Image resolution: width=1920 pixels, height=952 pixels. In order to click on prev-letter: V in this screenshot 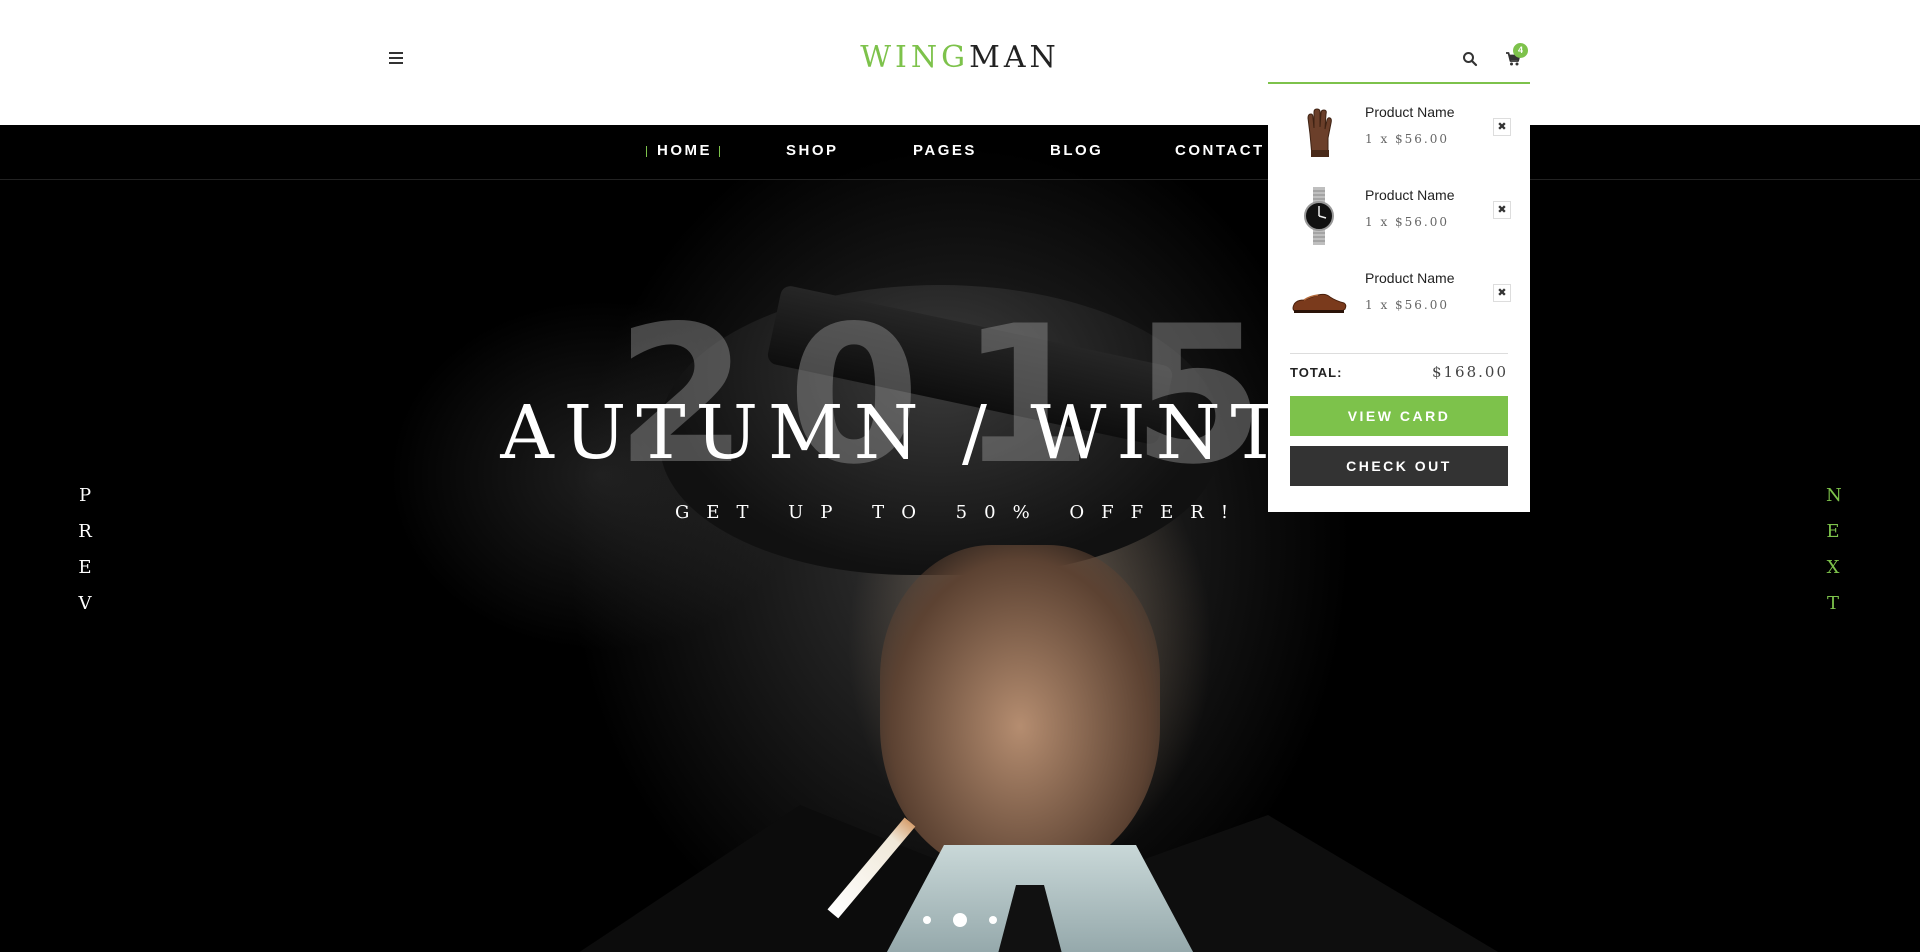, I will do `click(85, 603)`.